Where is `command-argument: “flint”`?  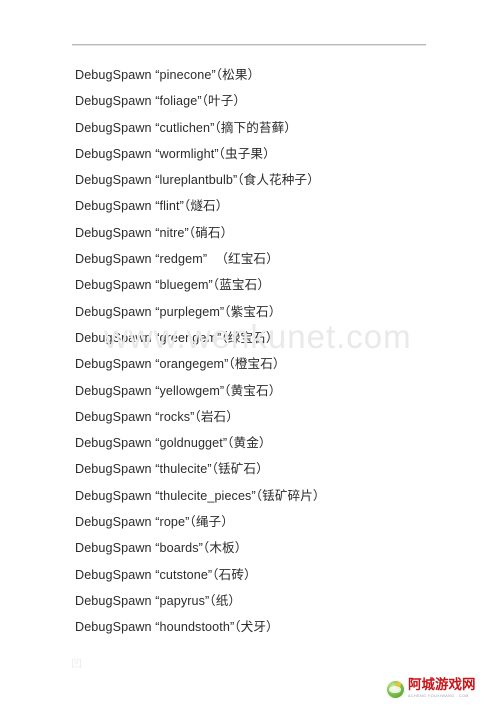
command-argument: “flint” is located at coordinates (169, 206).